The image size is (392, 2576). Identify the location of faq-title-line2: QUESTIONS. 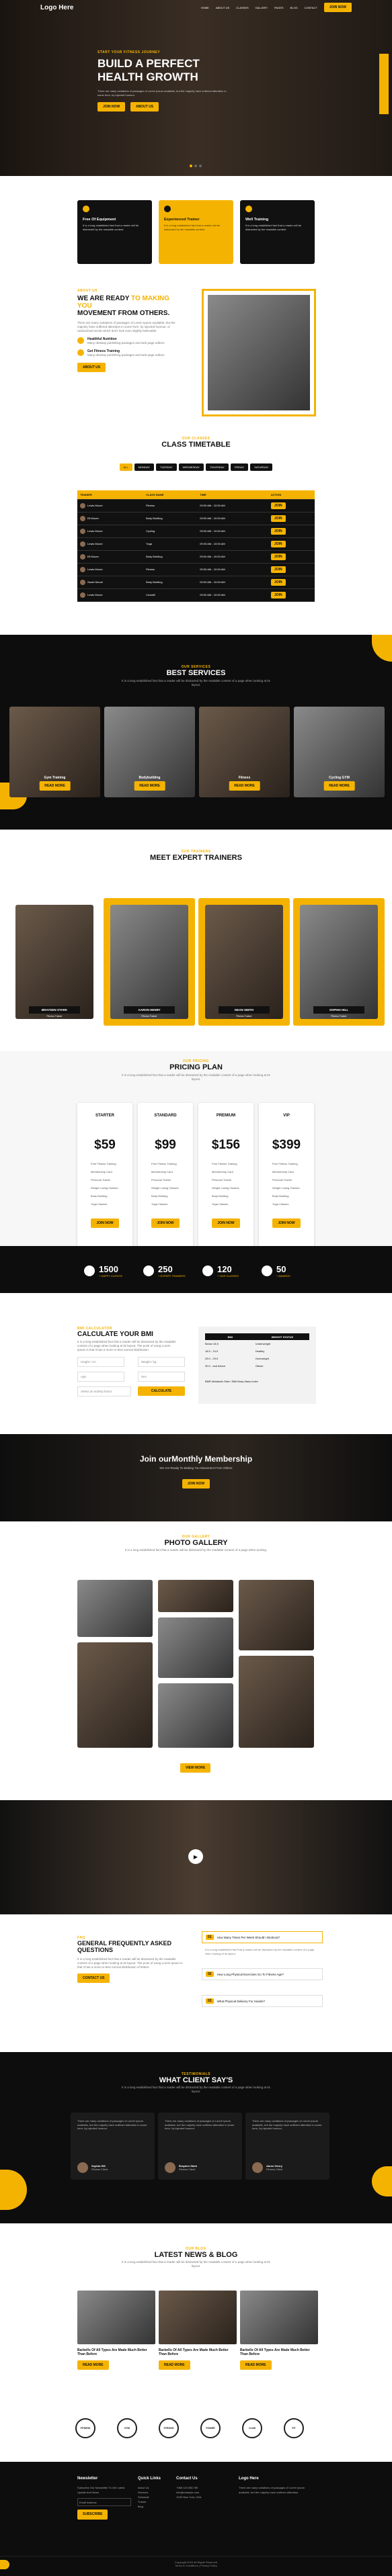
(95, 1950).